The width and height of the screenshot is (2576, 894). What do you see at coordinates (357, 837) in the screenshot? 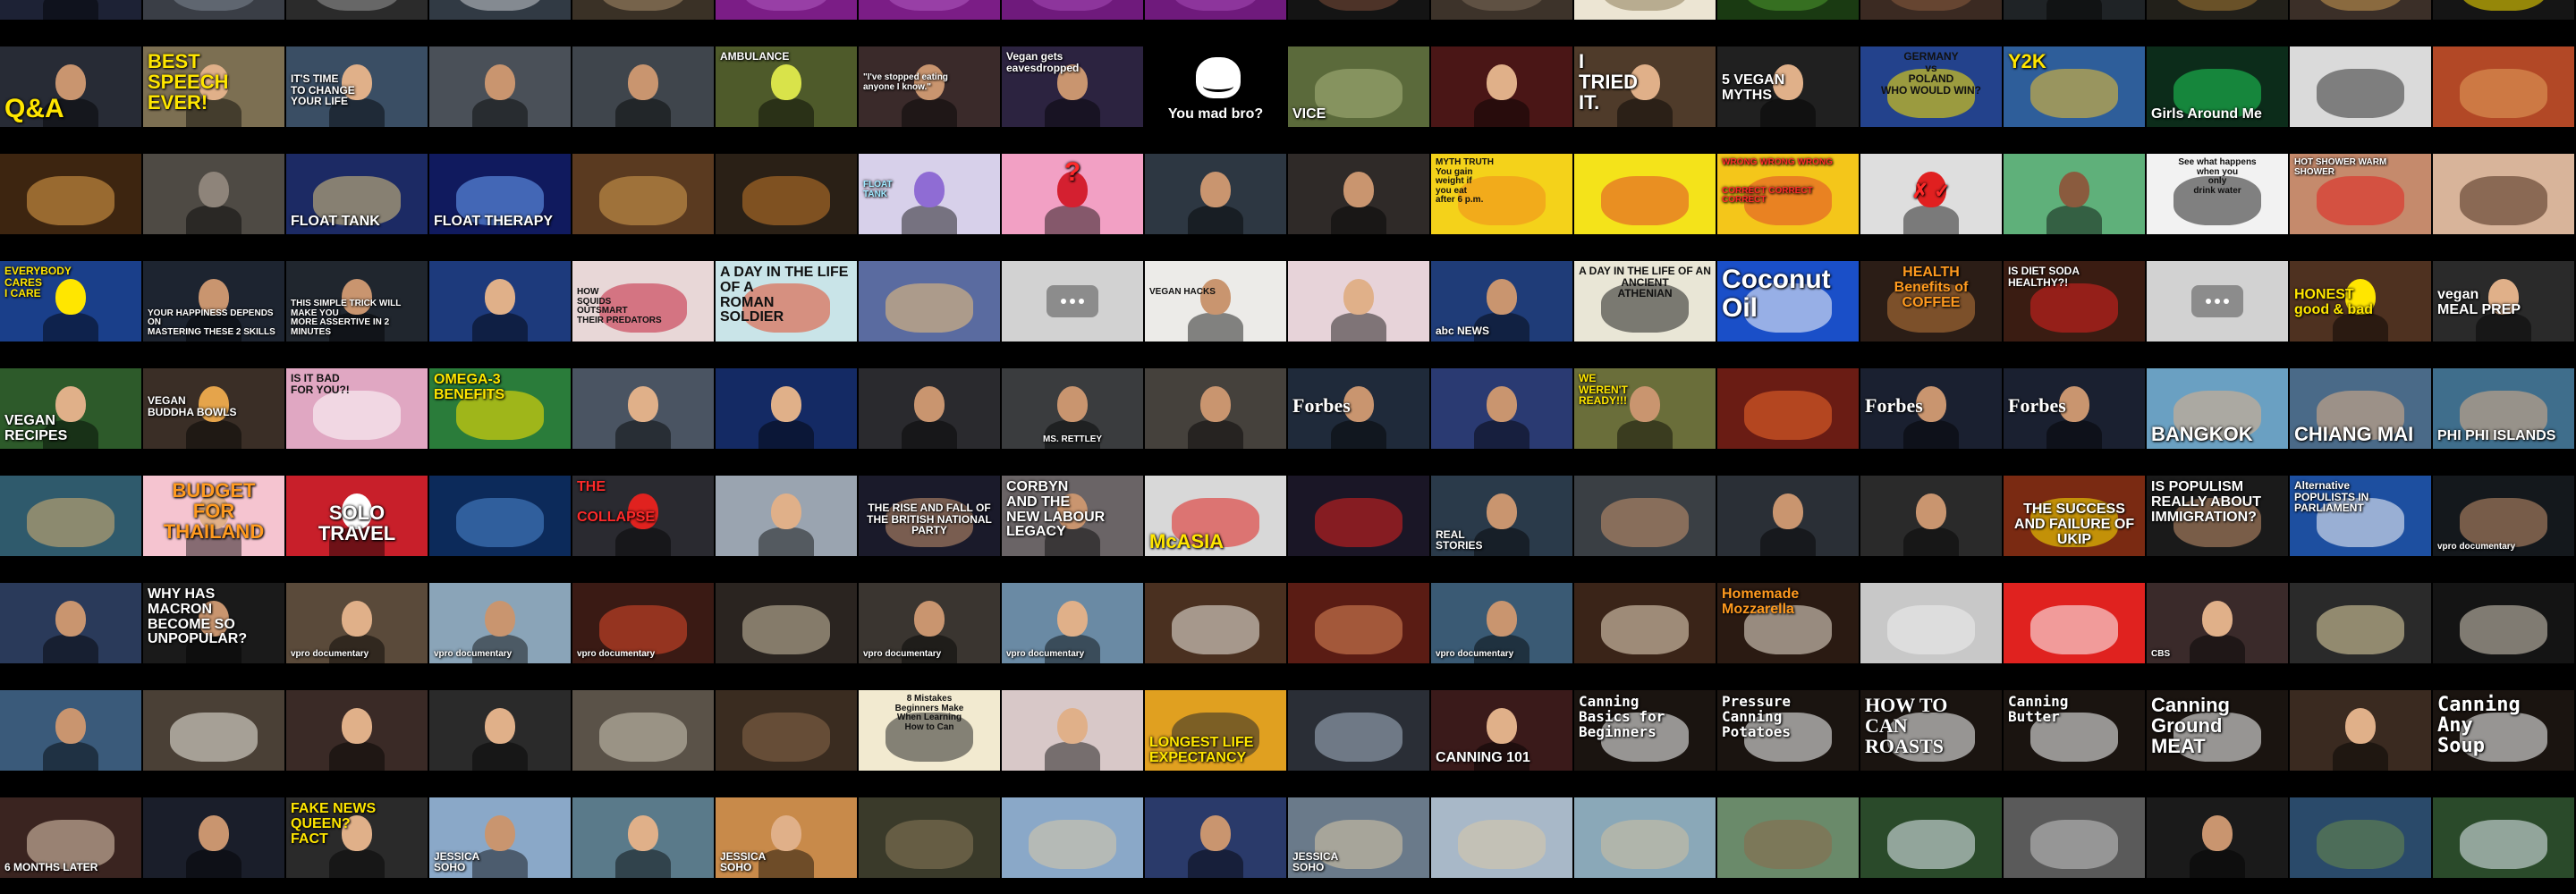
I see `video-thumbnail: FAKE NEWS QUEEN? FACT` at bounding box center [357, 837].